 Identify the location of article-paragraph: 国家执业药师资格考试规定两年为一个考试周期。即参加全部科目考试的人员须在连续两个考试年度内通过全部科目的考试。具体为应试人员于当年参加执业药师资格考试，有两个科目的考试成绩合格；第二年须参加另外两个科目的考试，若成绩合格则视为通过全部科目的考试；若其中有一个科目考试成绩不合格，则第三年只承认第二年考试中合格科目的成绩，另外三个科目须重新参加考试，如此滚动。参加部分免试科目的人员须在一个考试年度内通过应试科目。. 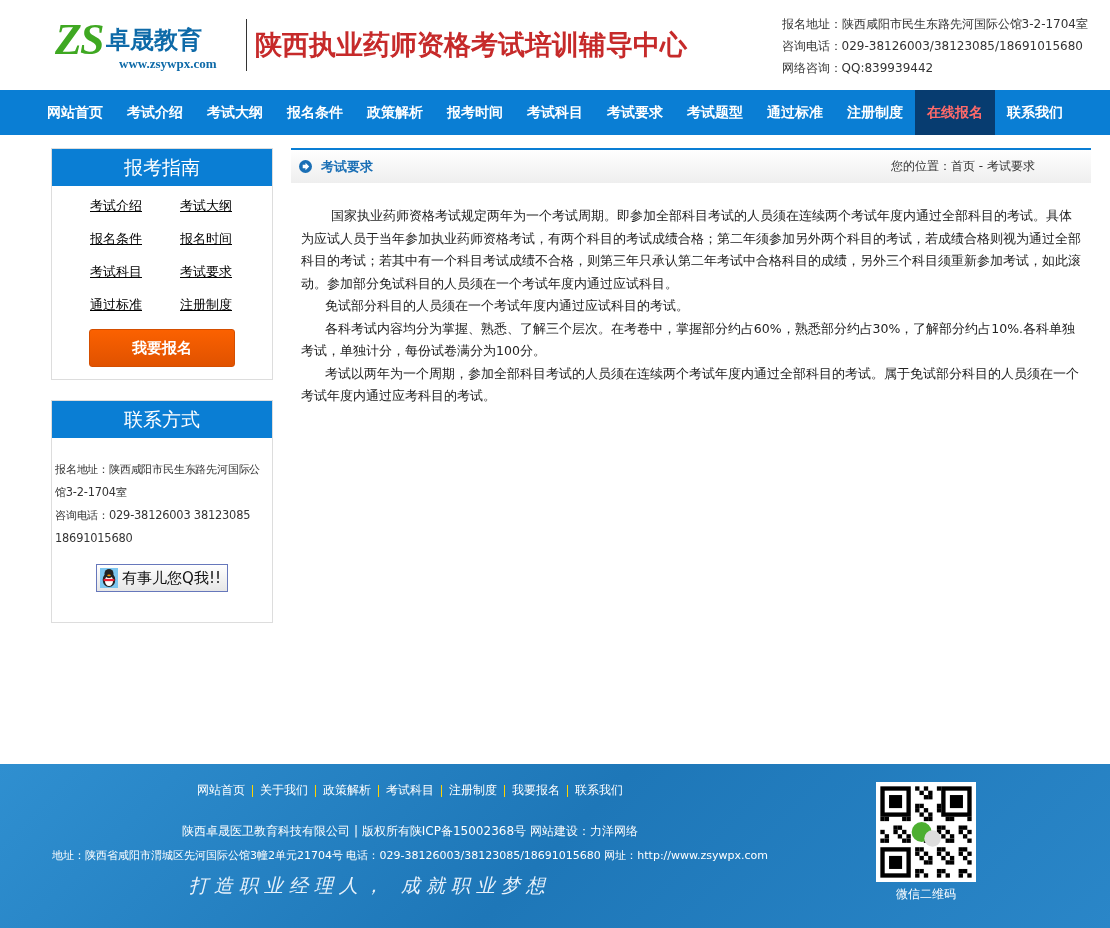
(691, 250).